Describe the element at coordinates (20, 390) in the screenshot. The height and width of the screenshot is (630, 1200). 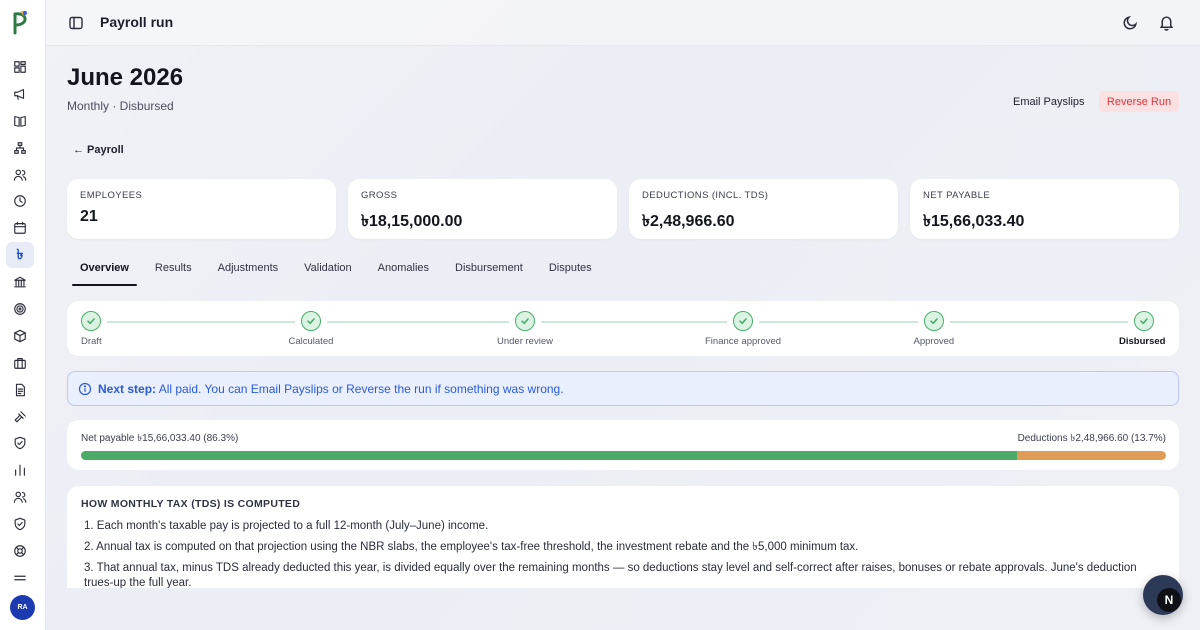
I see `document-icon` at that location.